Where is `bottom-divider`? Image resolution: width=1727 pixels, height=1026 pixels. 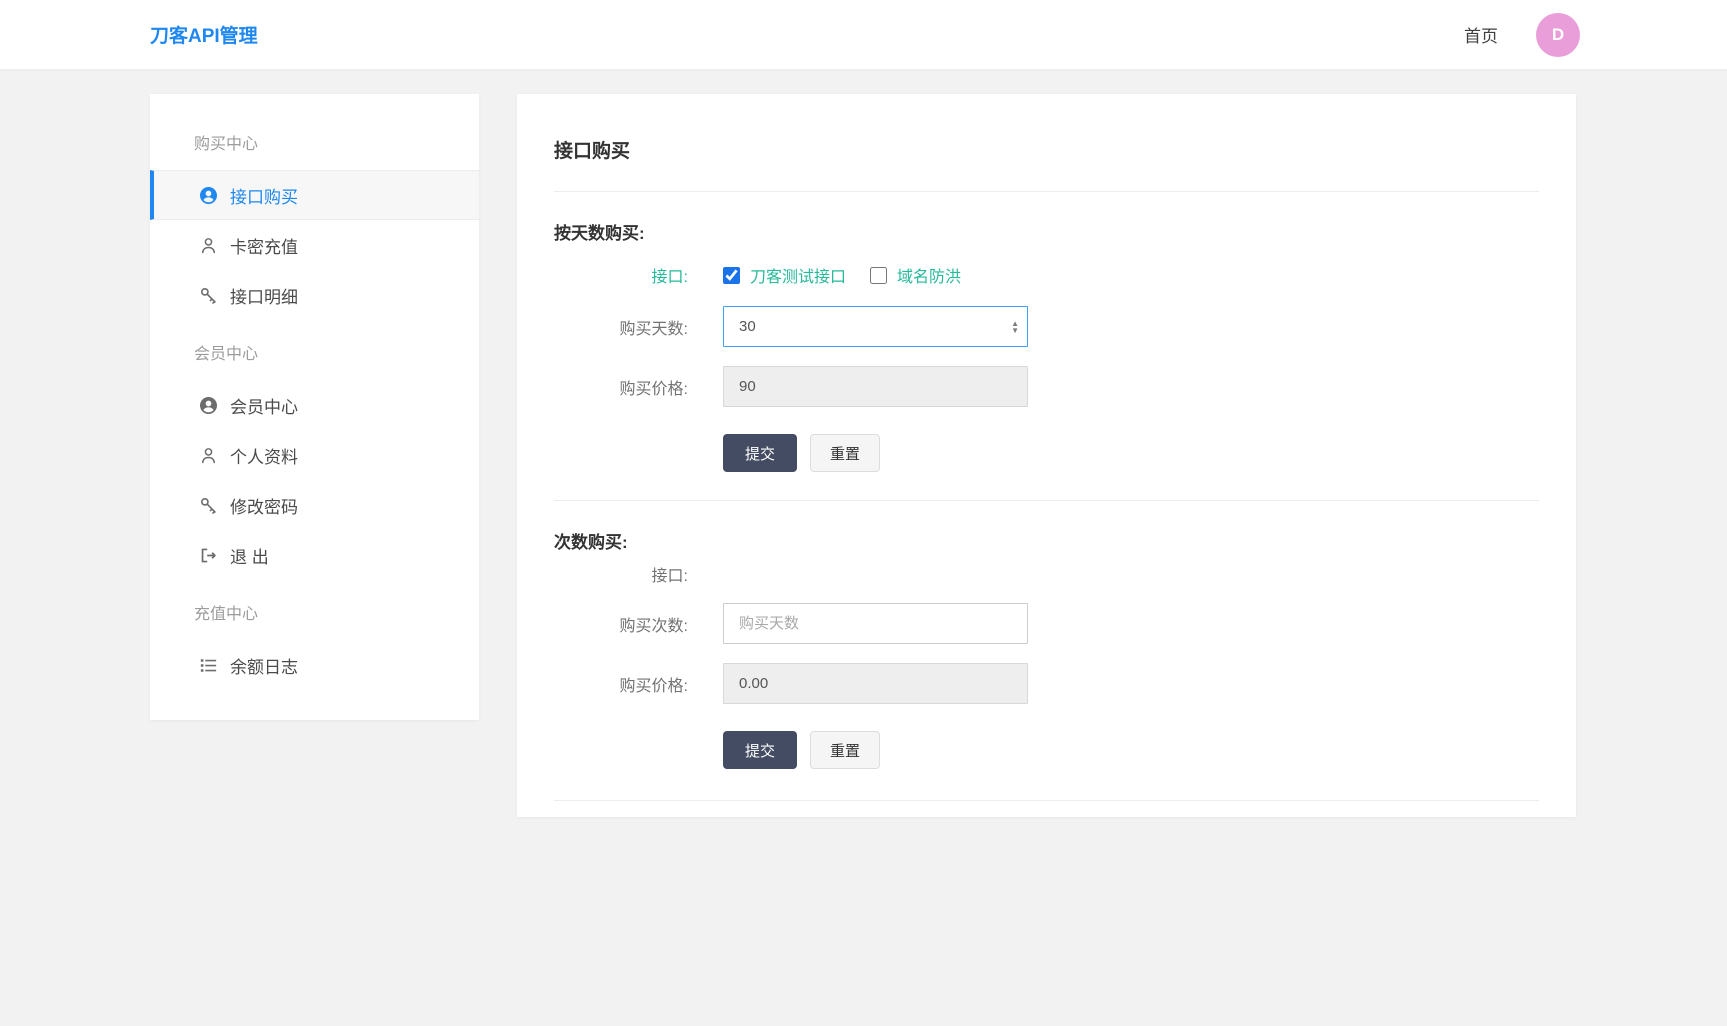
bottom-divider is located at coordinates (1046, 800).